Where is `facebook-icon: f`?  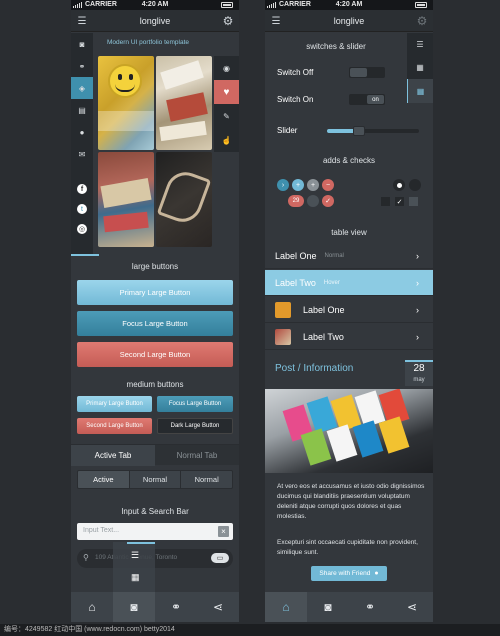 facebook-icon: f is located at coordinates (82, 189).